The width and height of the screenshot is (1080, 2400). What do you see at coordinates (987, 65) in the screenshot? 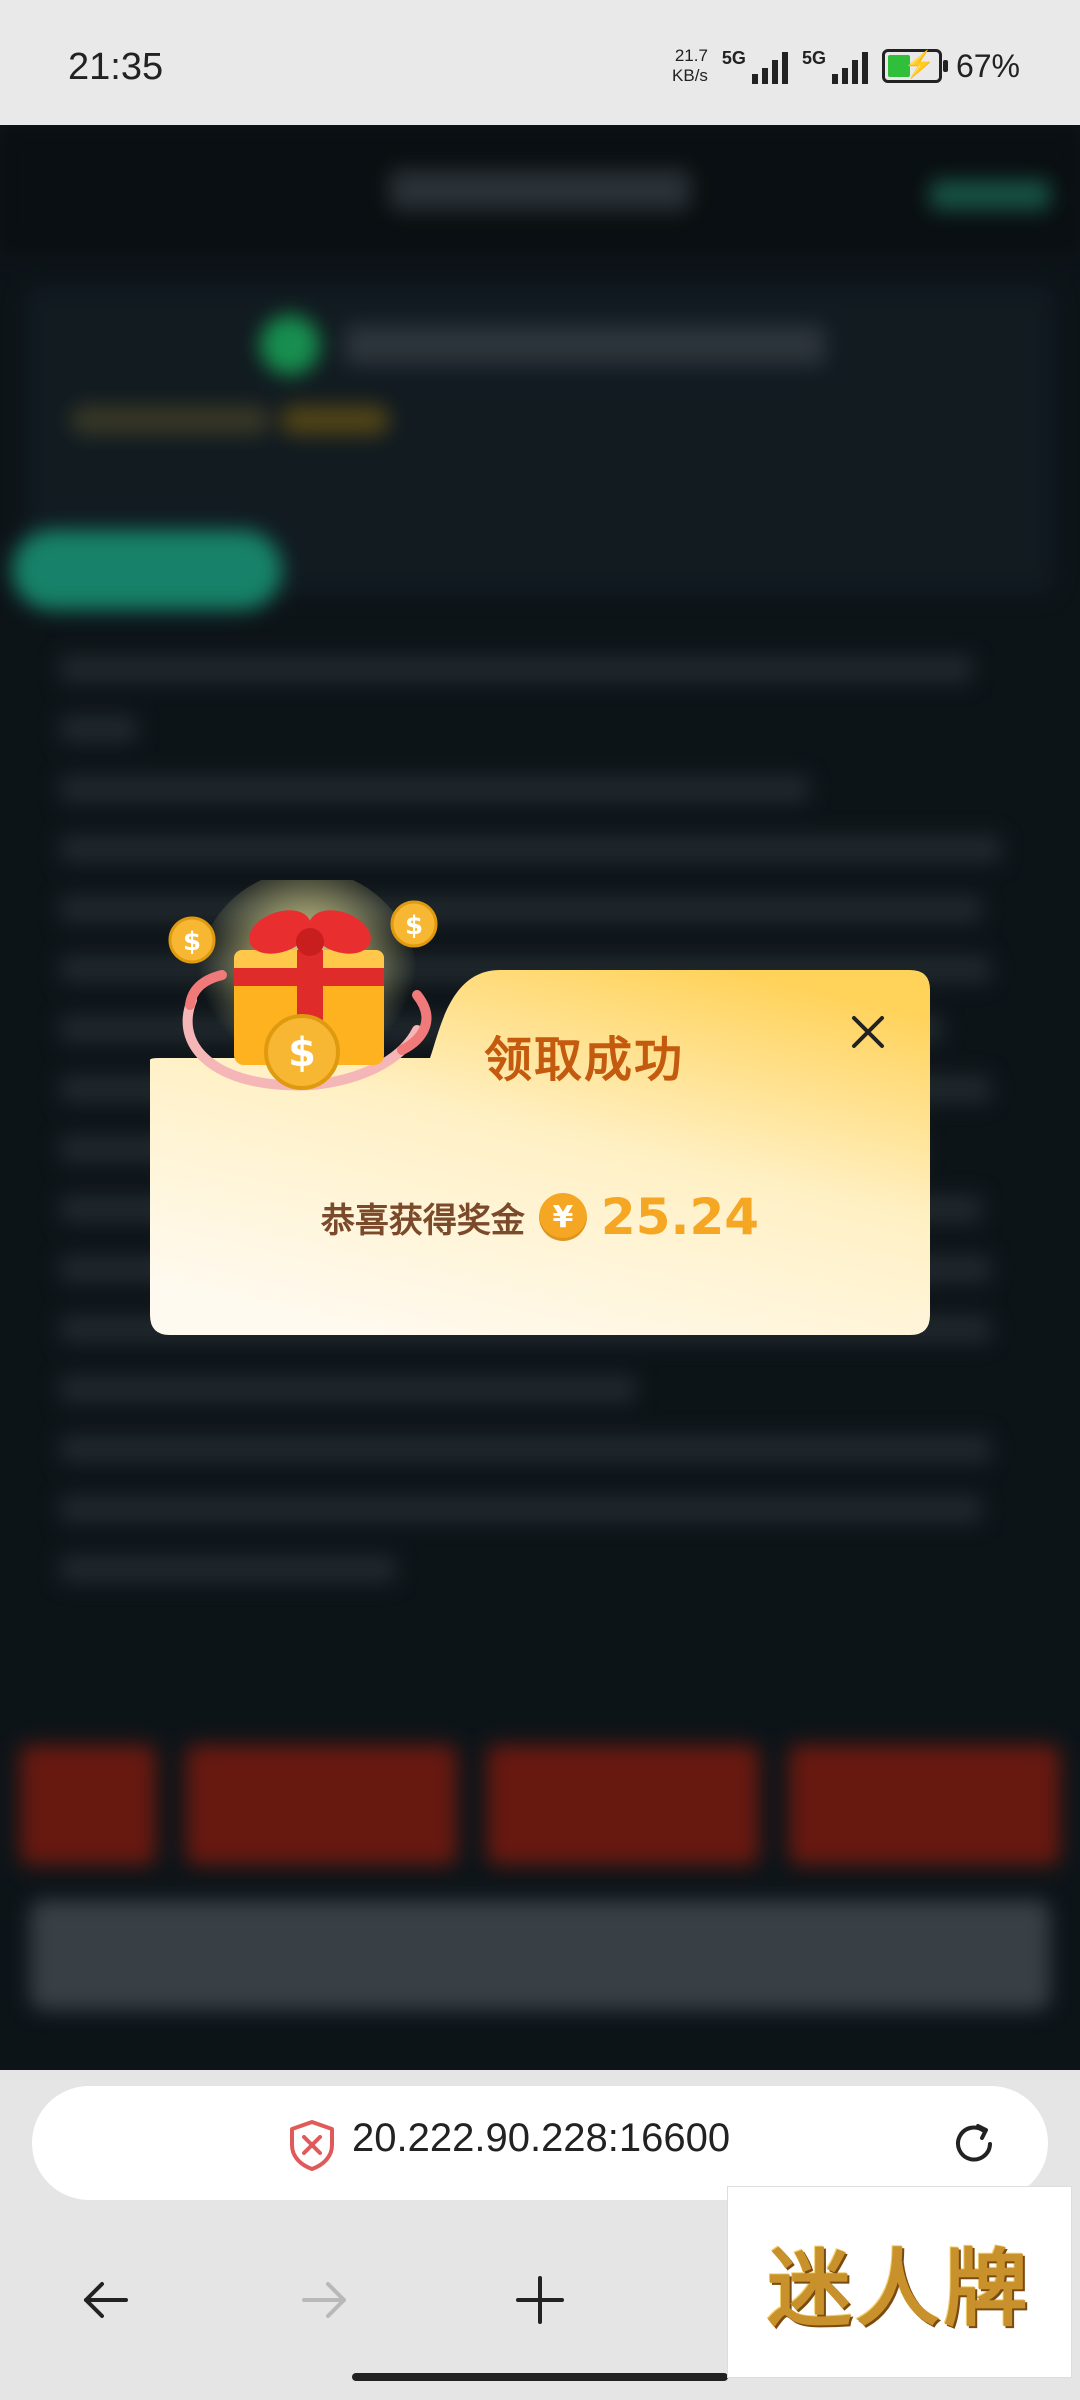
I see `battery-percent: 67%` at bounding box center [987, 65].